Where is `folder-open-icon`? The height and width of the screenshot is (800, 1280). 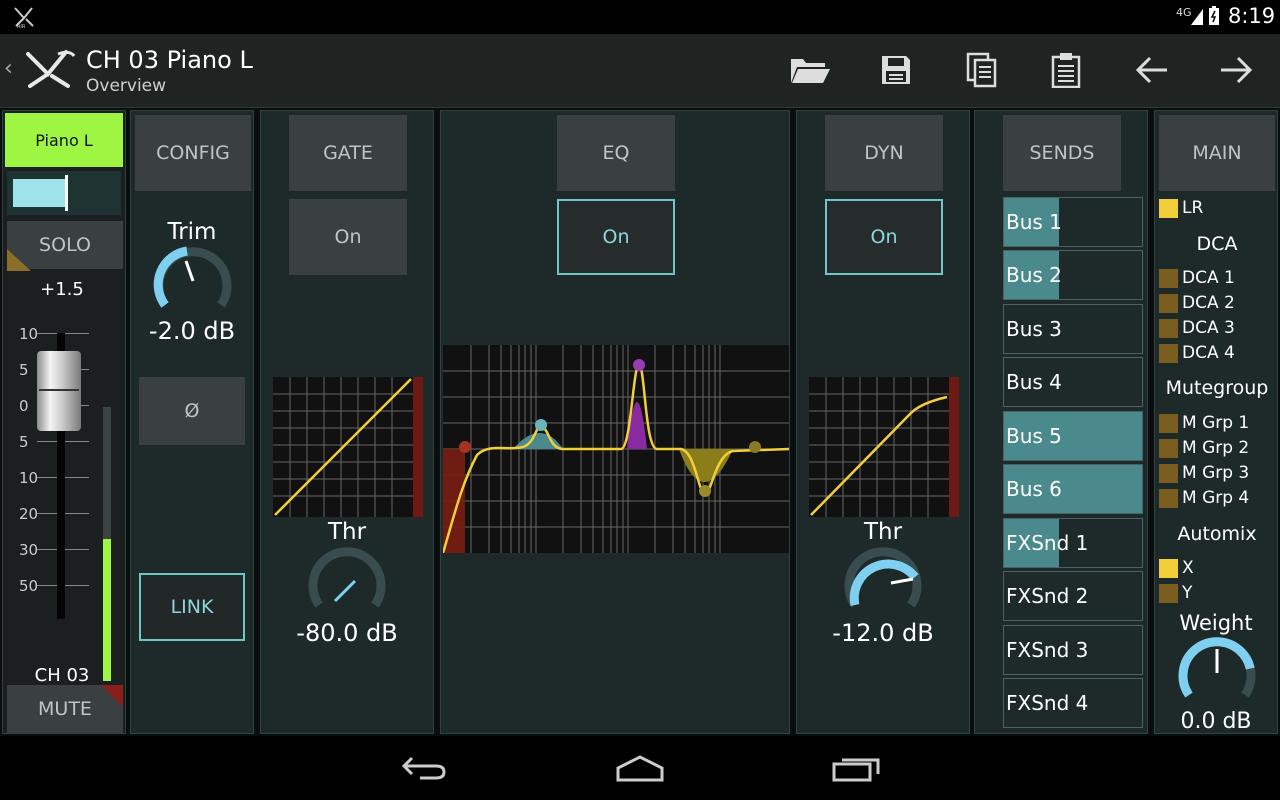 folder-open-icon is located at coordinates (810, 71).